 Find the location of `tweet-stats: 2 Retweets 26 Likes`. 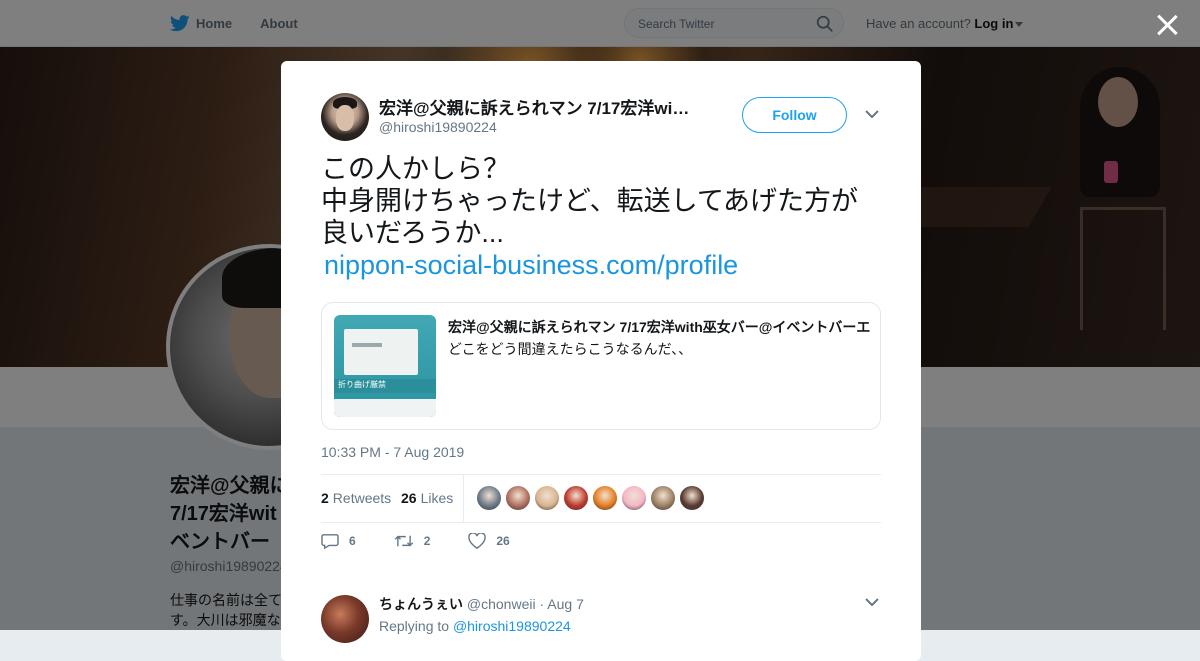

tweet-stats: 2 Retweets 26 Likes is located at coordinates (601, 498).